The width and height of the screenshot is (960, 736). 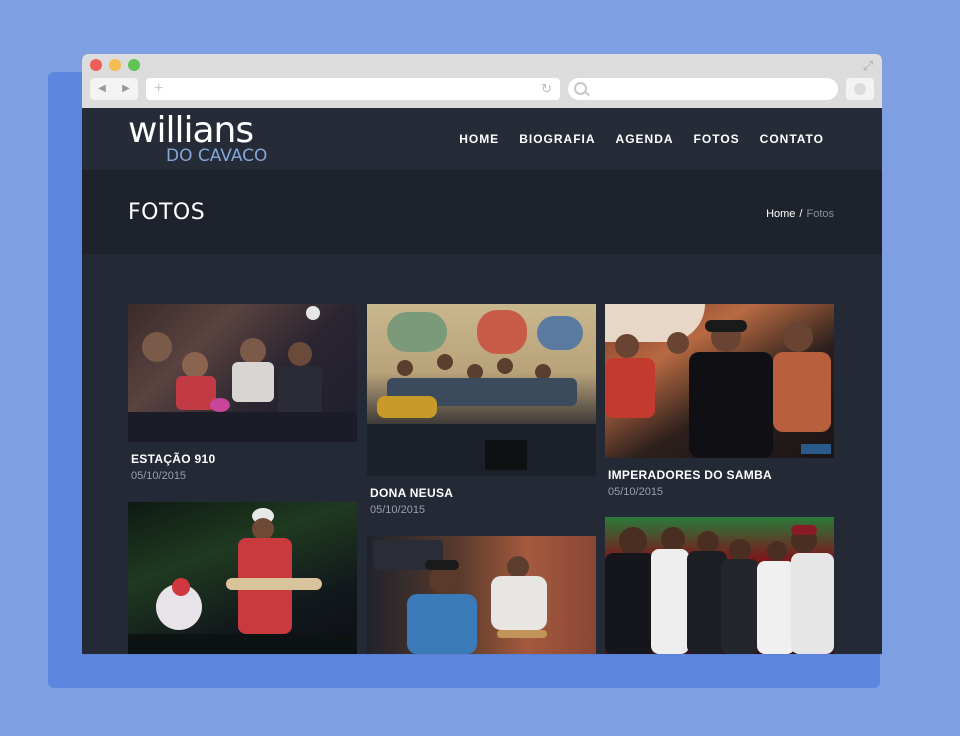 What do you see at coordinates (645, 139) in the screenshot?
I see `menu-item-agenda: AGENDA` at bounding box center [645, 139].